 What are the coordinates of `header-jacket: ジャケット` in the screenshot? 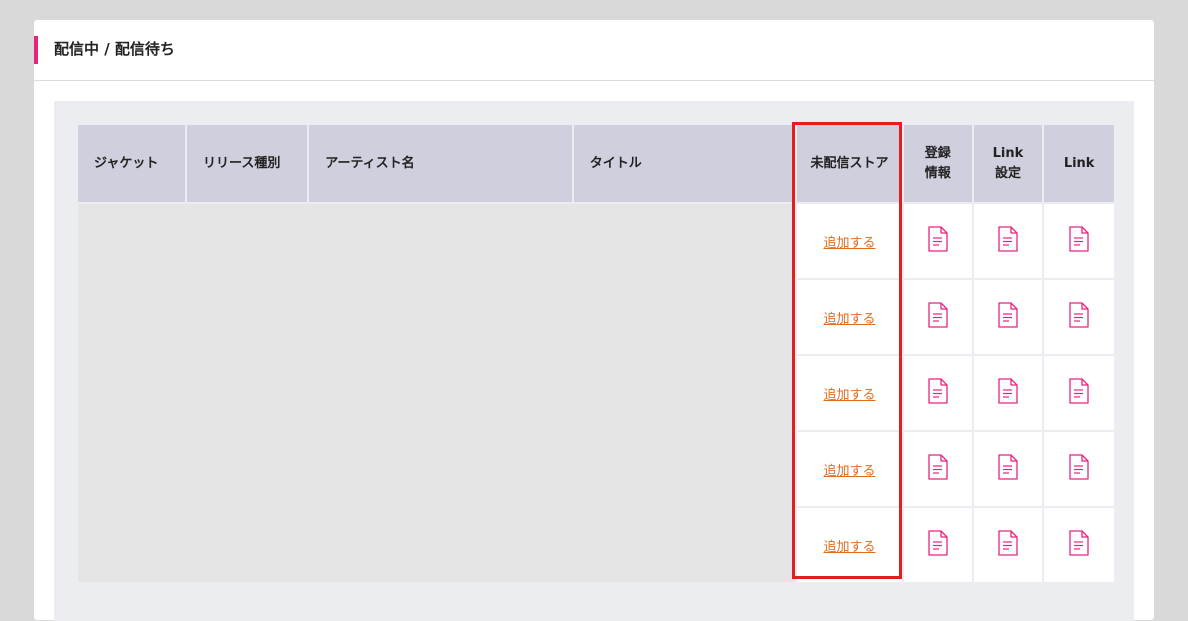 It's located at (132, 163).